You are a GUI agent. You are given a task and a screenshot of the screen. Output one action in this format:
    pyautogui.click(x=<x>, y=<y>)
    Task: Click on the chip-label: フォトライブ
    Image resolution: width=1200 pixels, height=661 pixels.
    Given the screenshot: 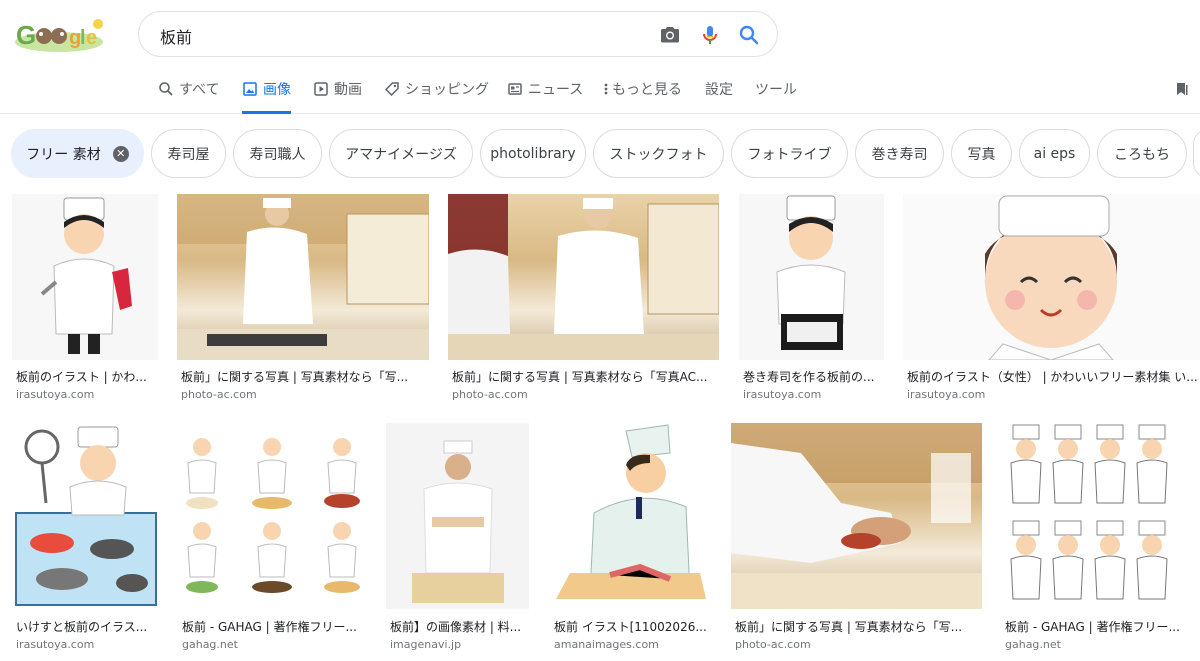 What is the action you would take?
    pyautogui.click(x=789, y=154)
    